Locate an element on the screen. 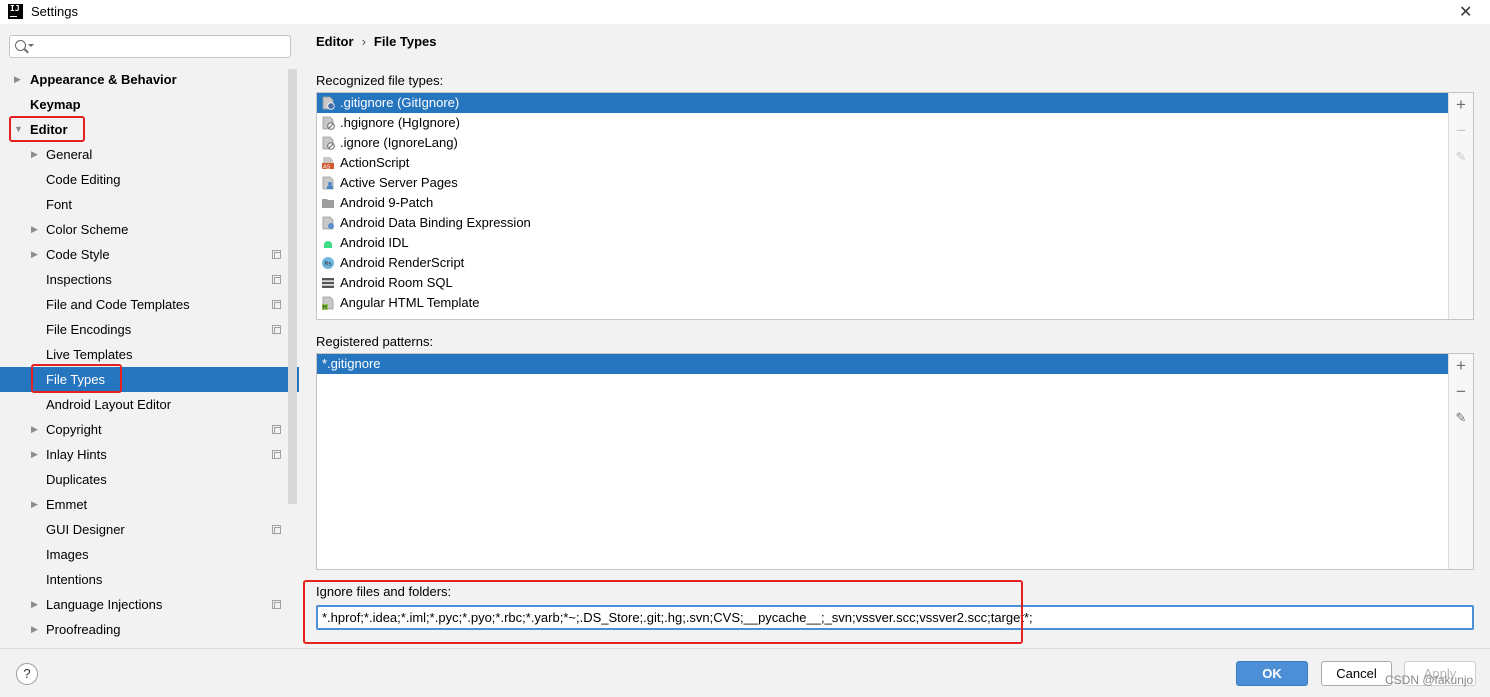 The image size is (1490, 697). sidebar-item-file-types: File Types is located at coordinates (149, 379).